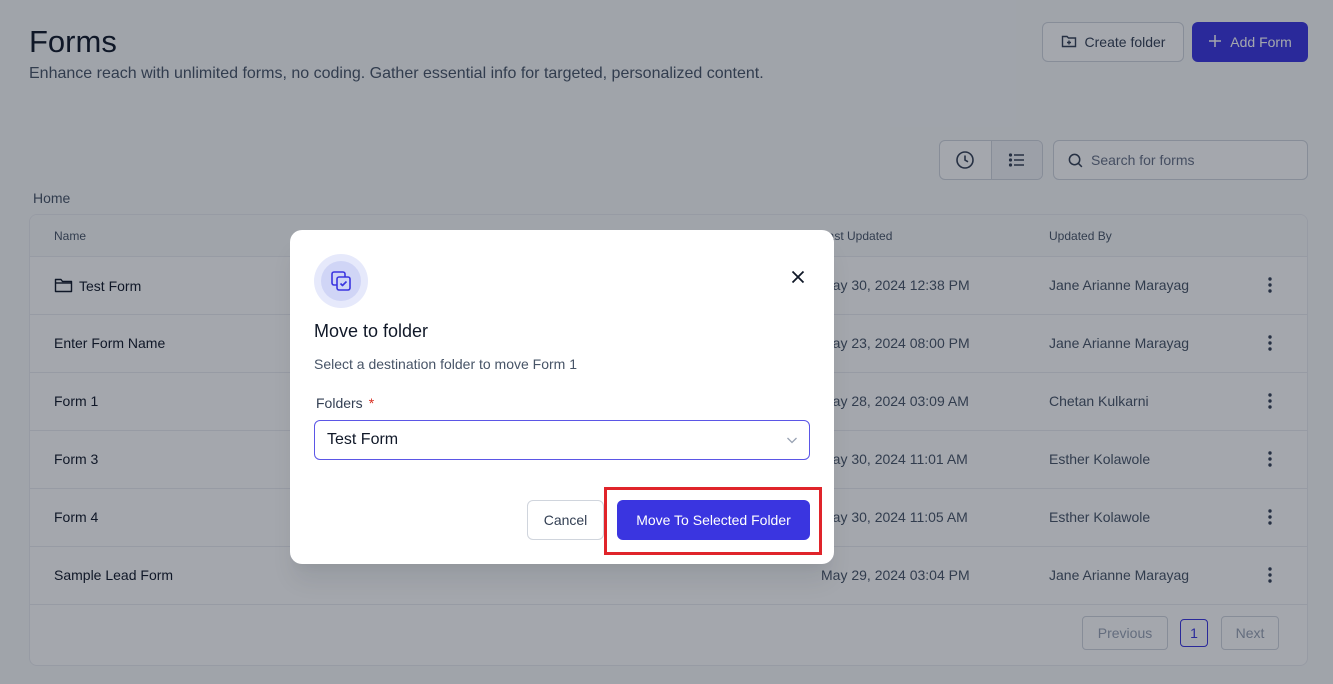 This screenshot has height=684, width=1333. Describe the element at coordinates (713, 521) in the screenshot. I see `highlight-box` at that location.